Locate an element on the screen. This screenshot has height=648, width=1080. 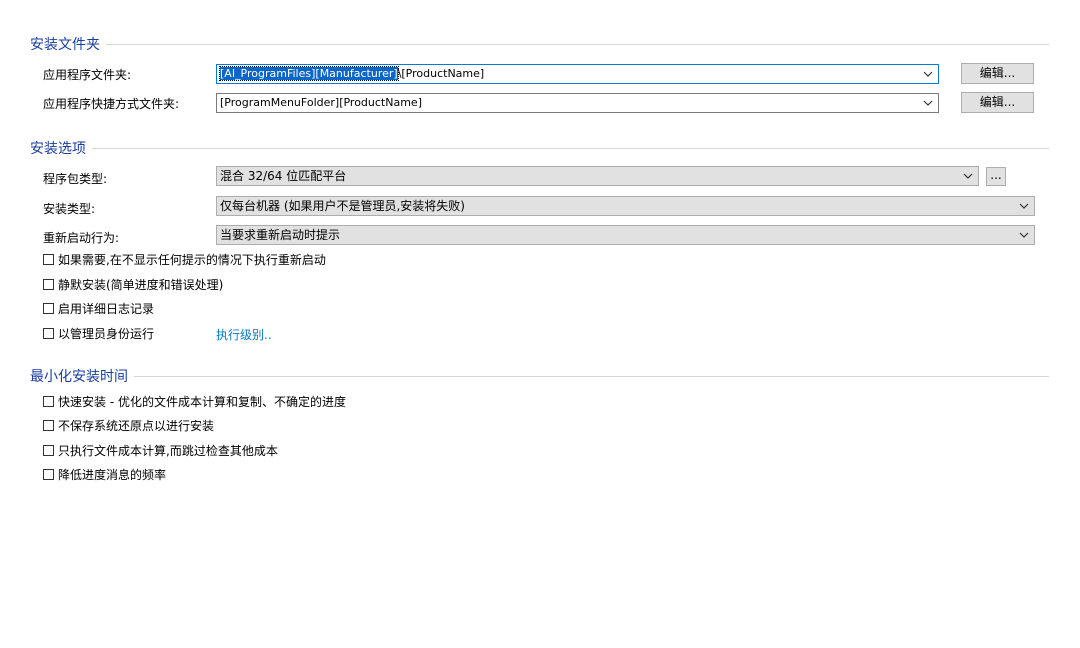
install-folders-section: 安装文件夹 is located at coordinates (539, 44).